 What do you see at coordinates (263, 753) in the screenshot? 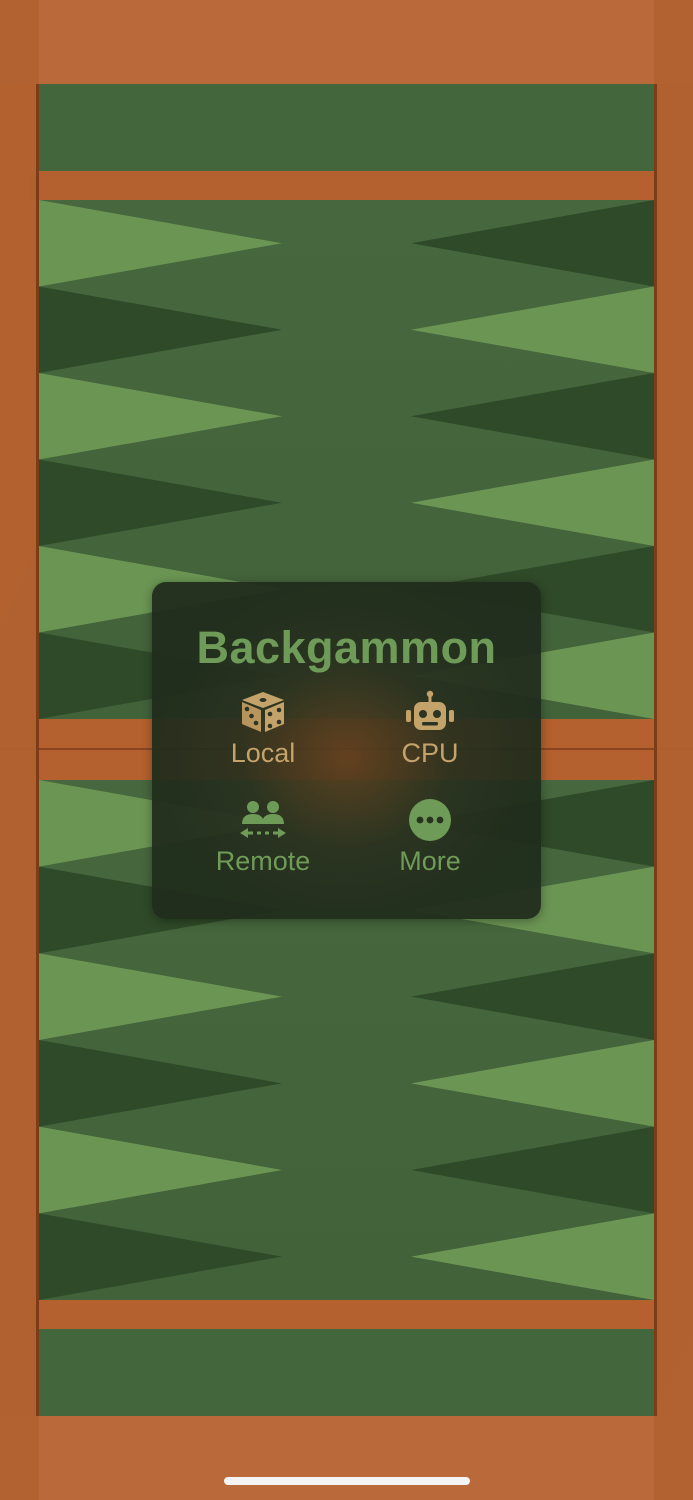
I see `local-label: Local` at bounding box center [263, 753].